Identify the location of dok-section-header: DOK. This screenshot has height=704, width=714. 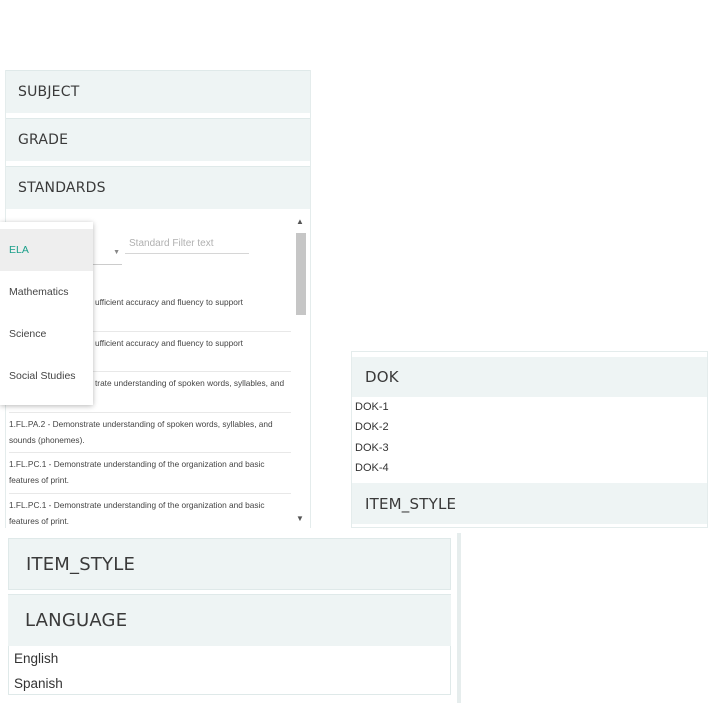
(529, 377).